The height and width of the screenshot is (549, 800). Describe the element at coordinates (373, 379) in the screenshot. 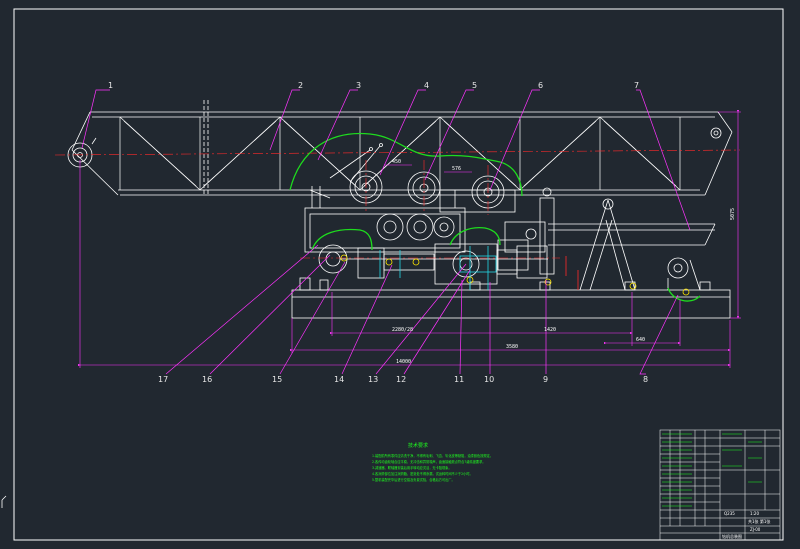

I see `part-label-13: 13` at that location.